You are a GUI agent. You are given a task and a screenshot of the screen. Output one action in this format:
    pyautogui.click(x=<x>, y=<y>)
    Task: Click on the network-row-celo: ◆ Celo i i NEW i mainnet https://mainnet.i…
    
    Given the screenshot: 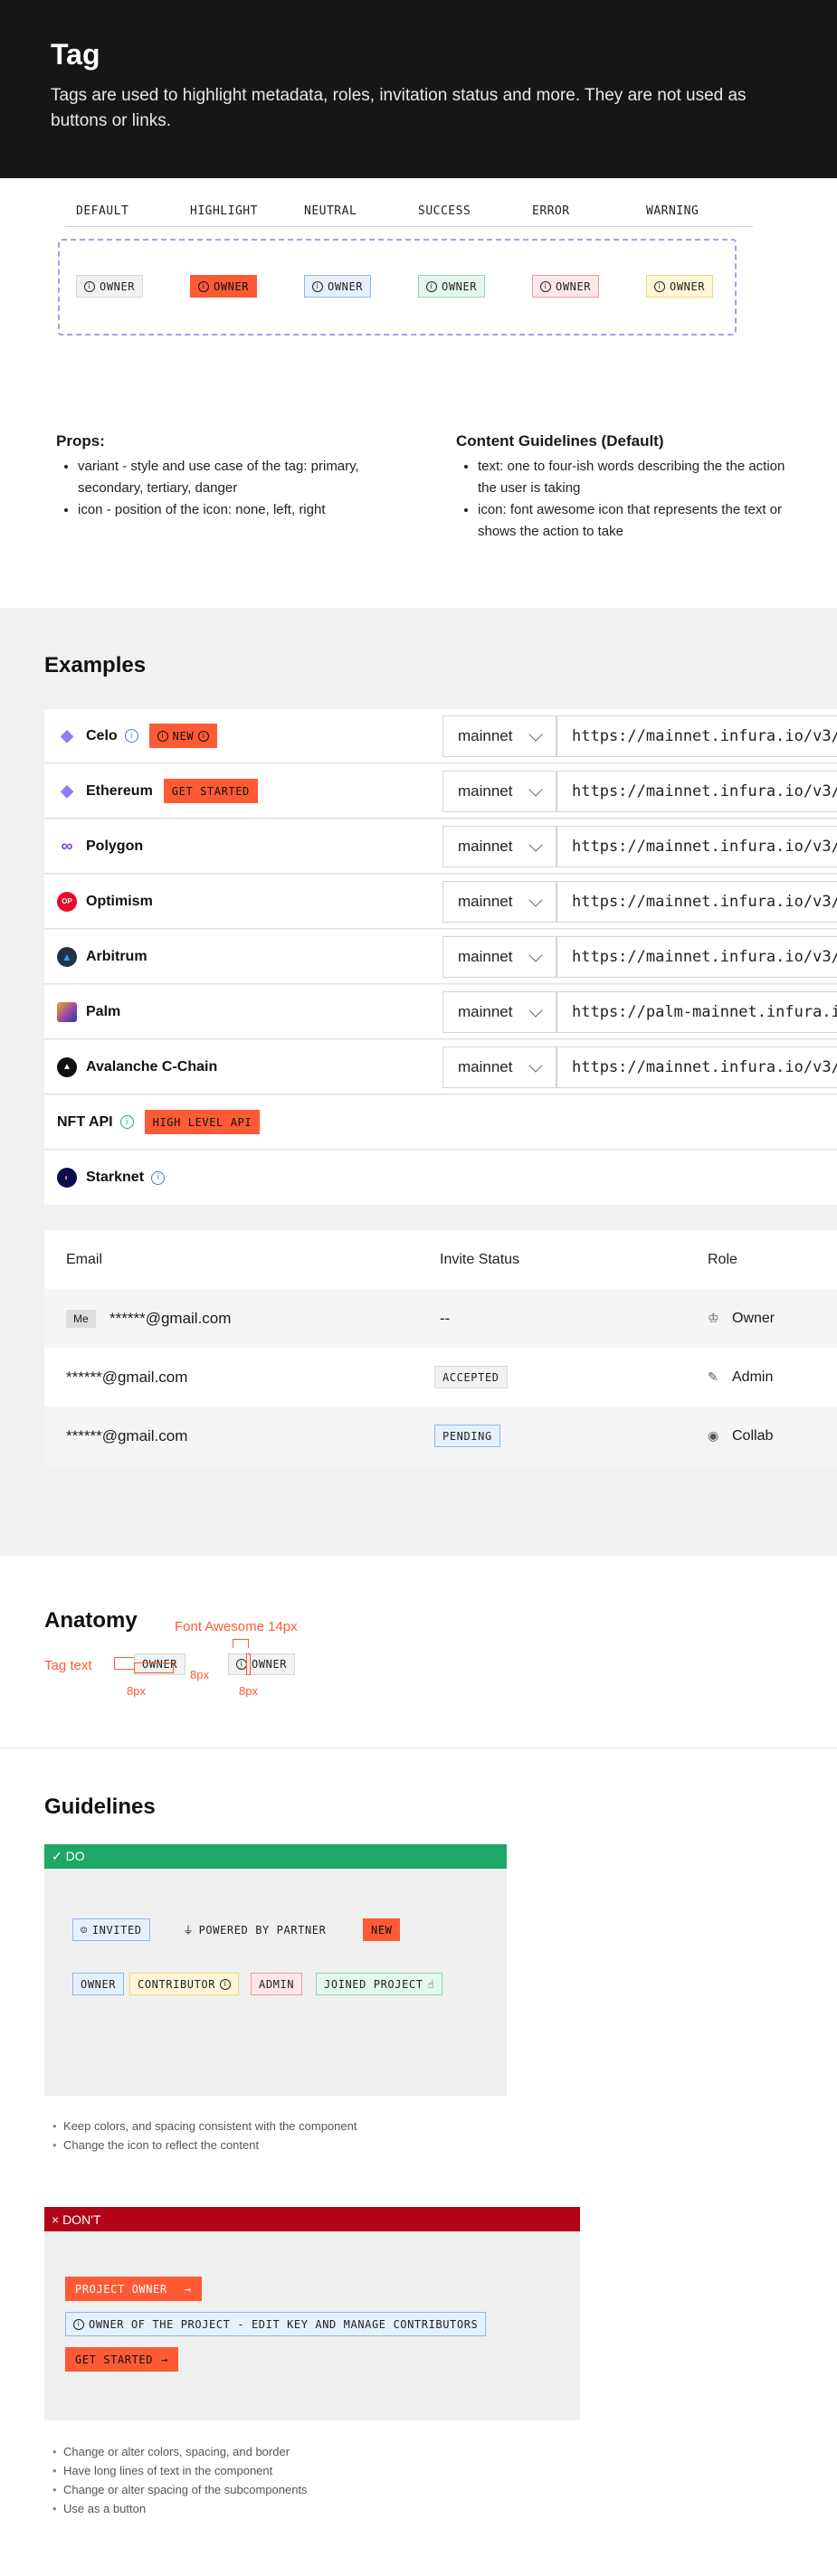 What is the action you would take?
    pyautogui.click(x=440, y=736)
    